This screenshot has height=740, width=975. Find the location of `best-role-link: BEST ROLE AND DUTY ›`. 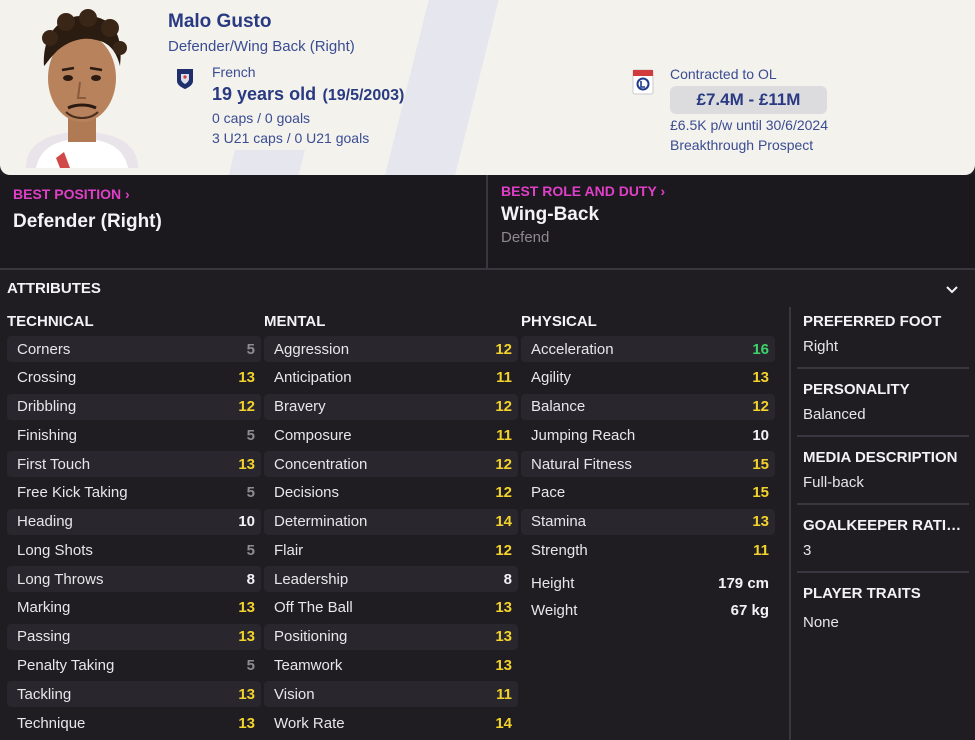

best-role-link: BEST ROLE AND DUTY › is located at coordinates (583, 191).